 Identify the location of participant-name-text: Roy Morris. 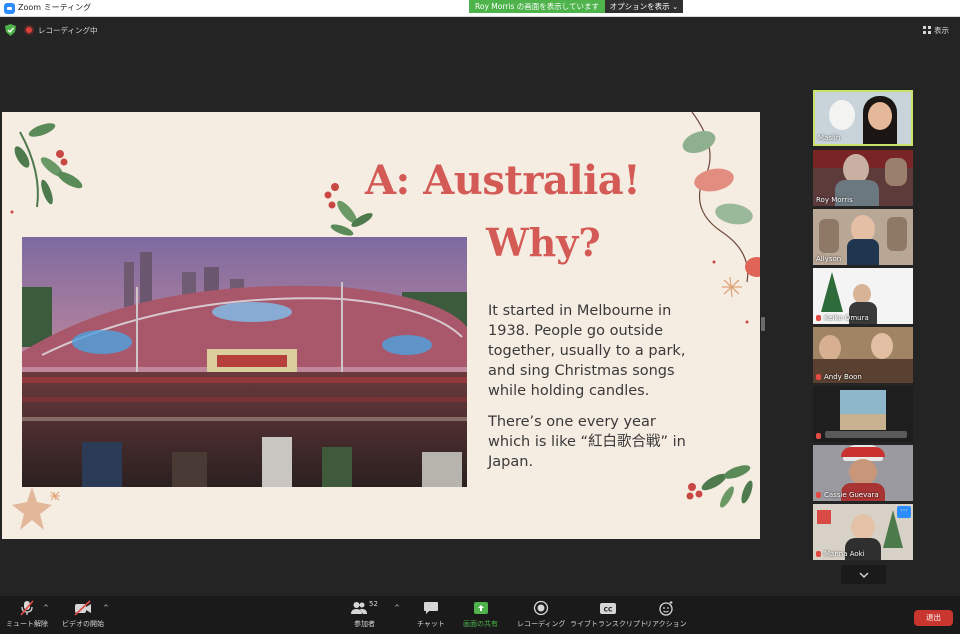
(834, 200).